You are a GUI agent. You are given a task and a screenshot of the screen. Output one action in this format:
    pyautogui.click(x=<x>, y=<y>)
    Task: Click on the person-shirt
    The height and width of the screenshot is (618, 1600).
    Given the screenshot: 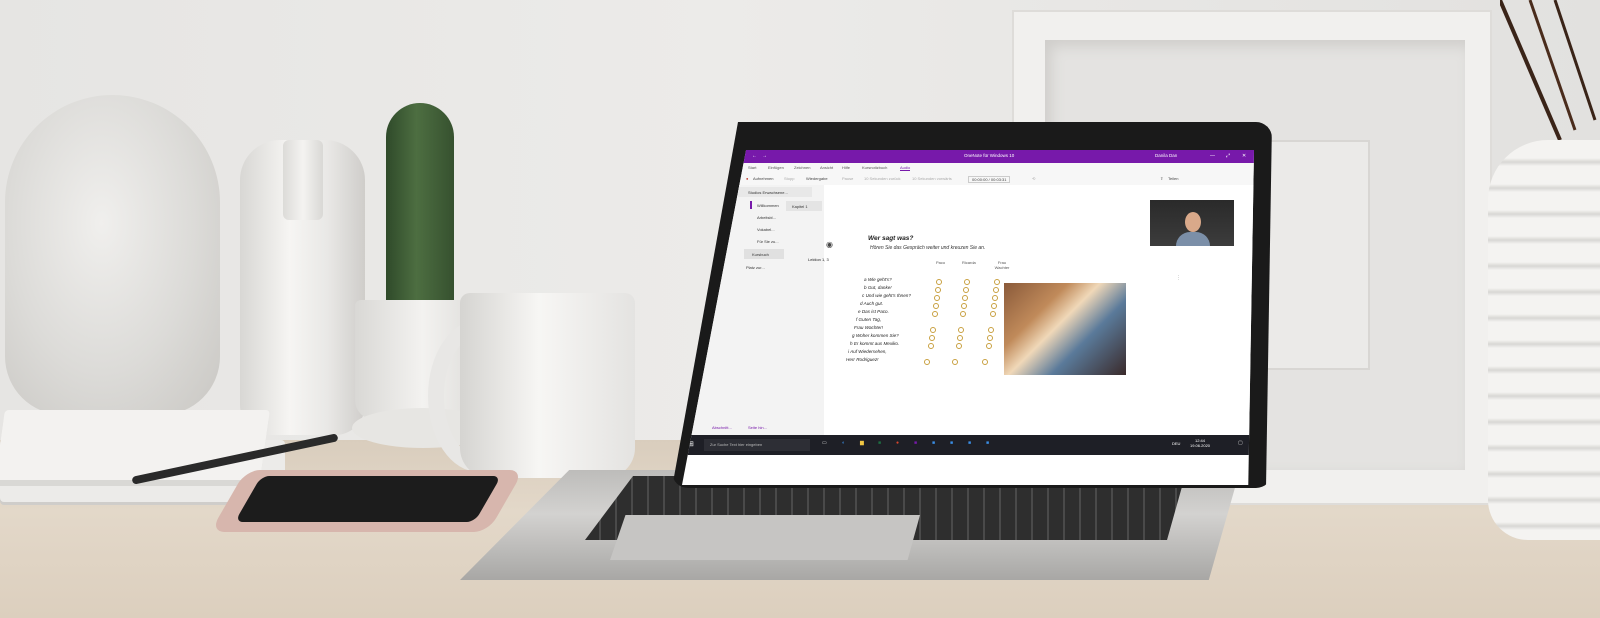 What is the action you would take?
    pyautogui.click(x=1193, y=239)
    